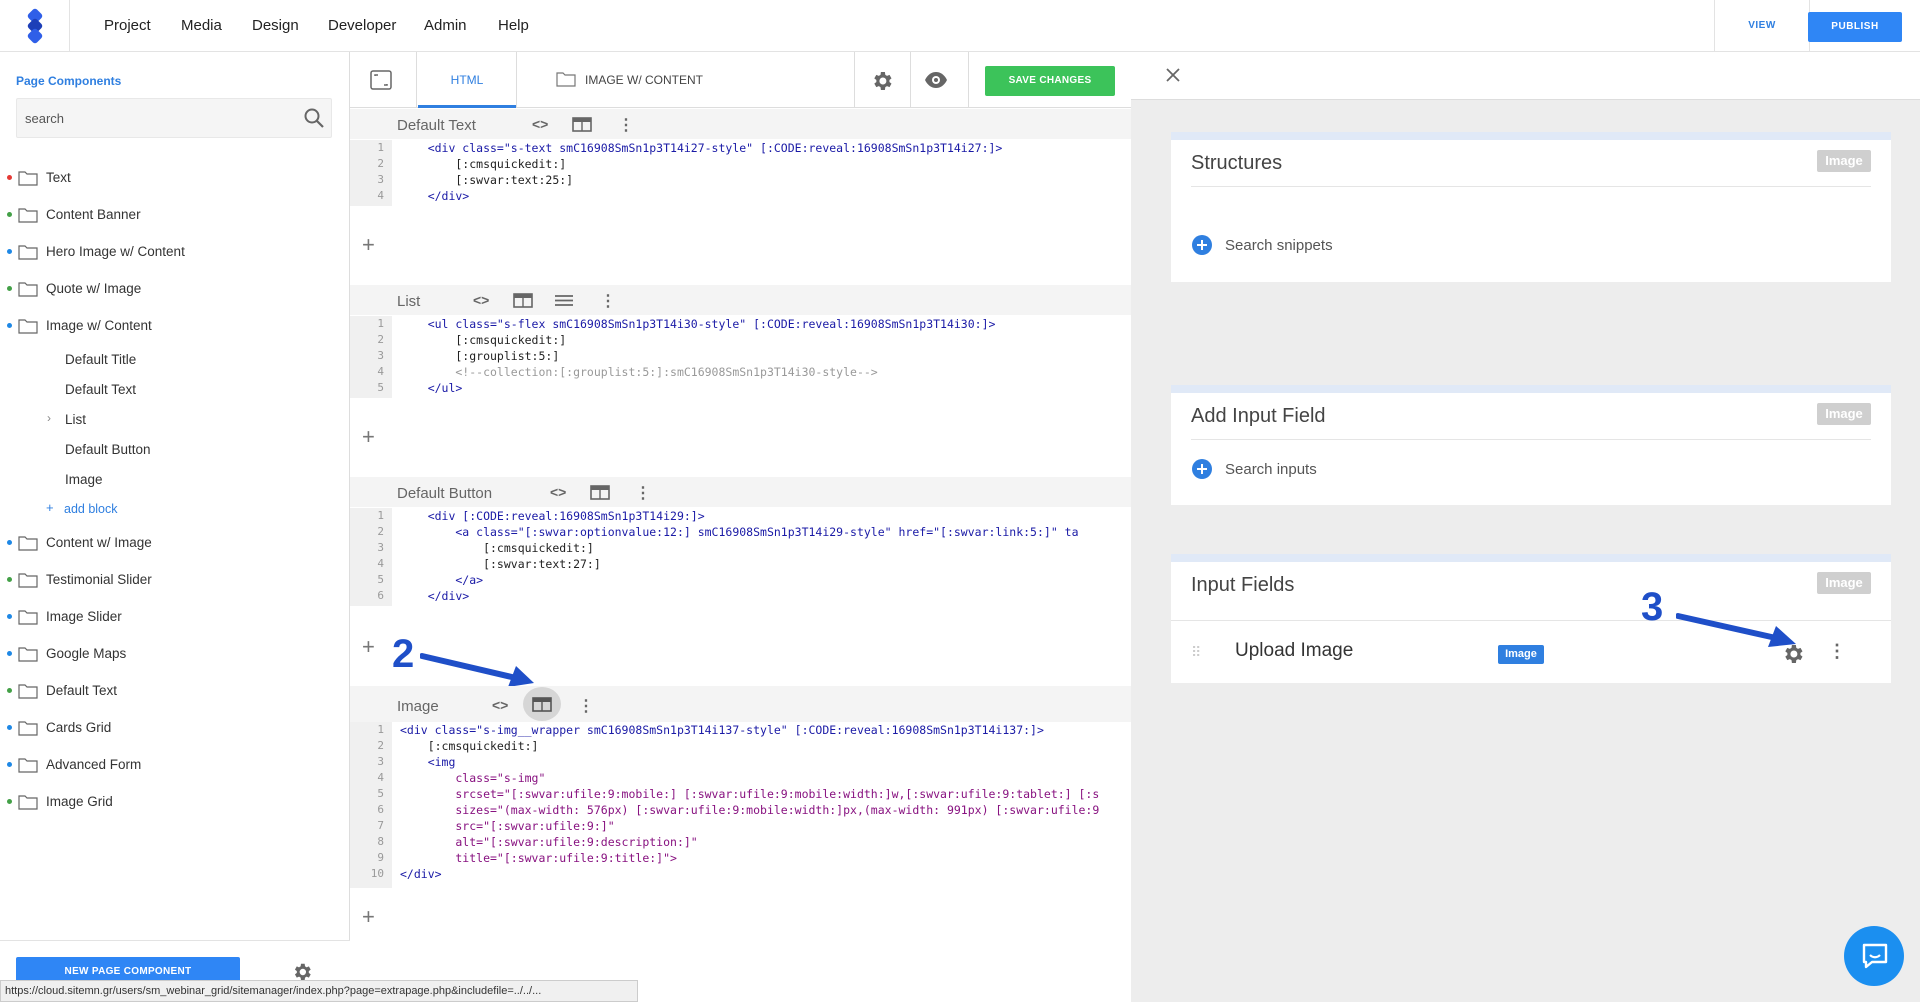 This screenshot has height=1002, width=1920. What do you see at coordinates (500, 564) in the screenshot?
I see `code-line: [:swvar:text:27:]` at bounding box center [500, 564].